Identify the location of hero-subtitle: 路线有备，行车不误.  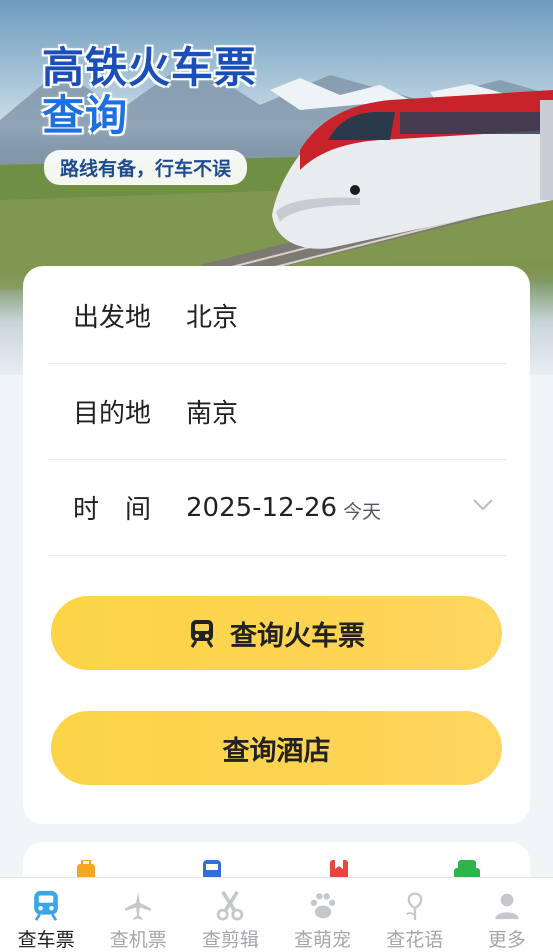
(146, 167).